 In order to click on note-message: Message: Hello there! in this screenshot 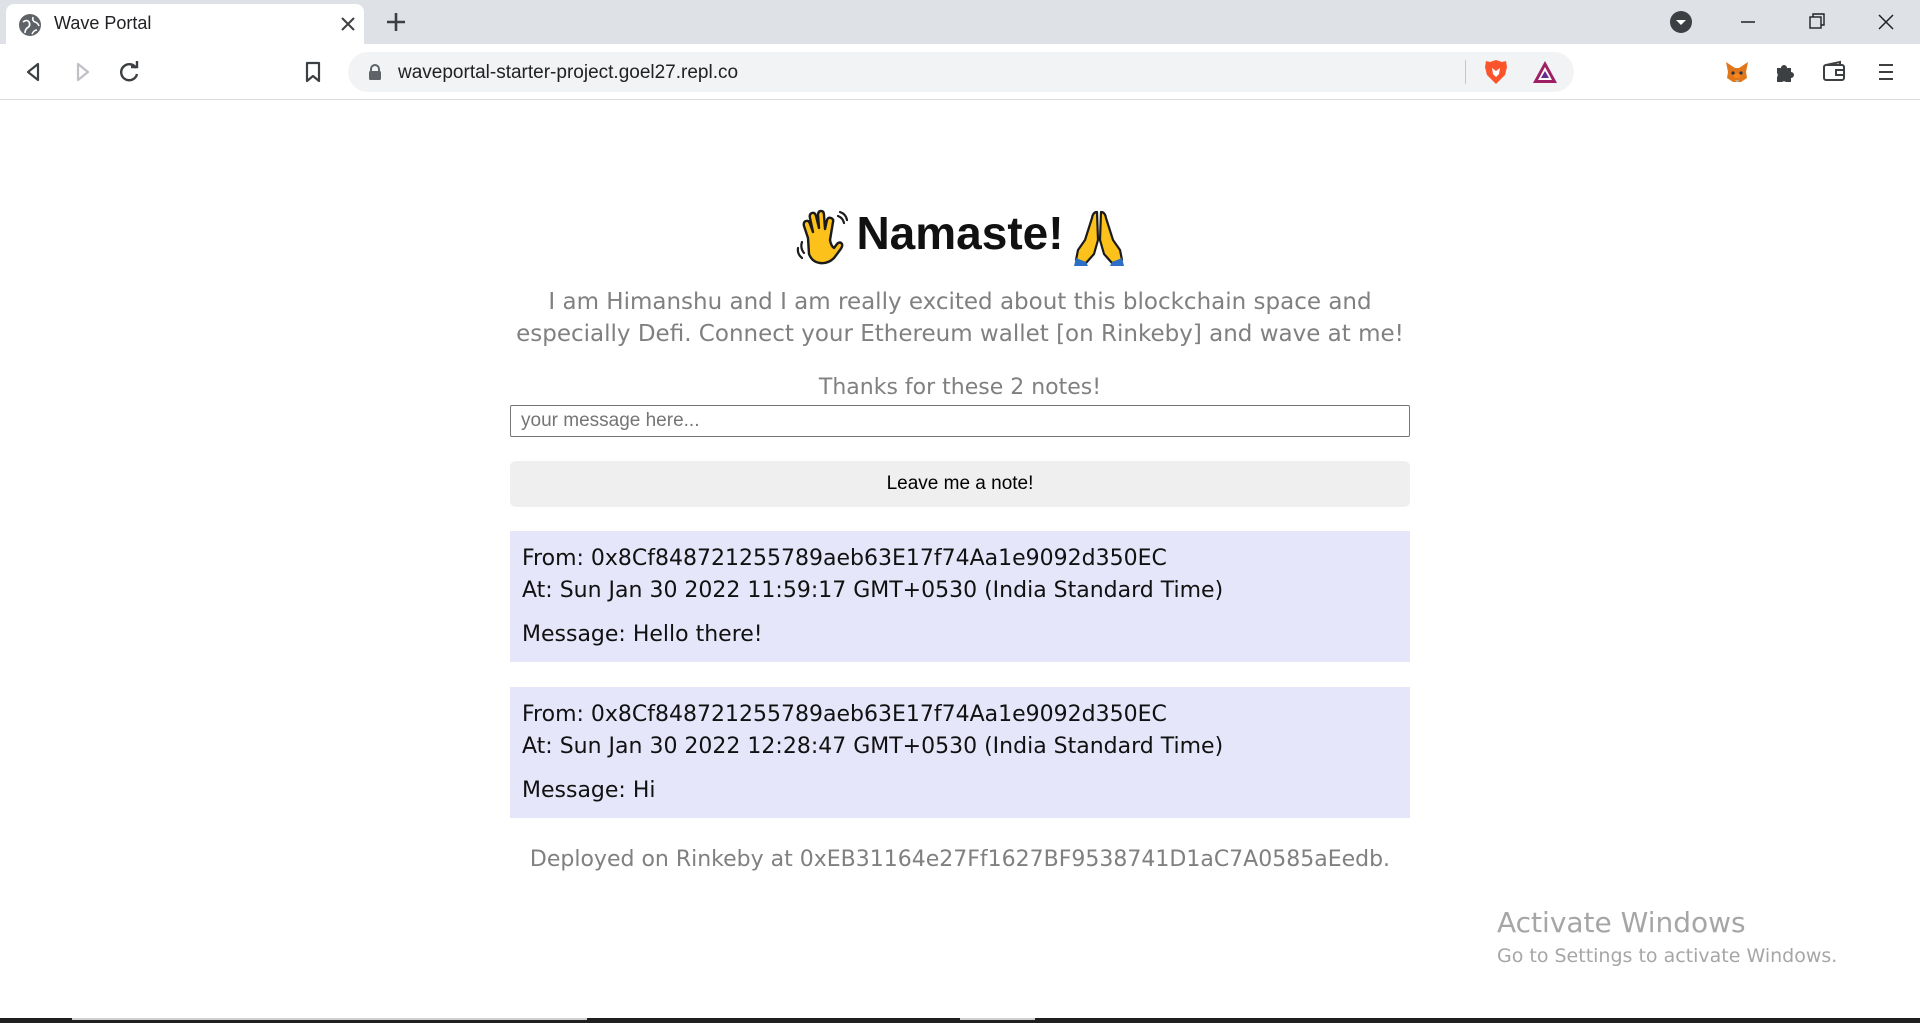, I will do `click(642, 634)`.